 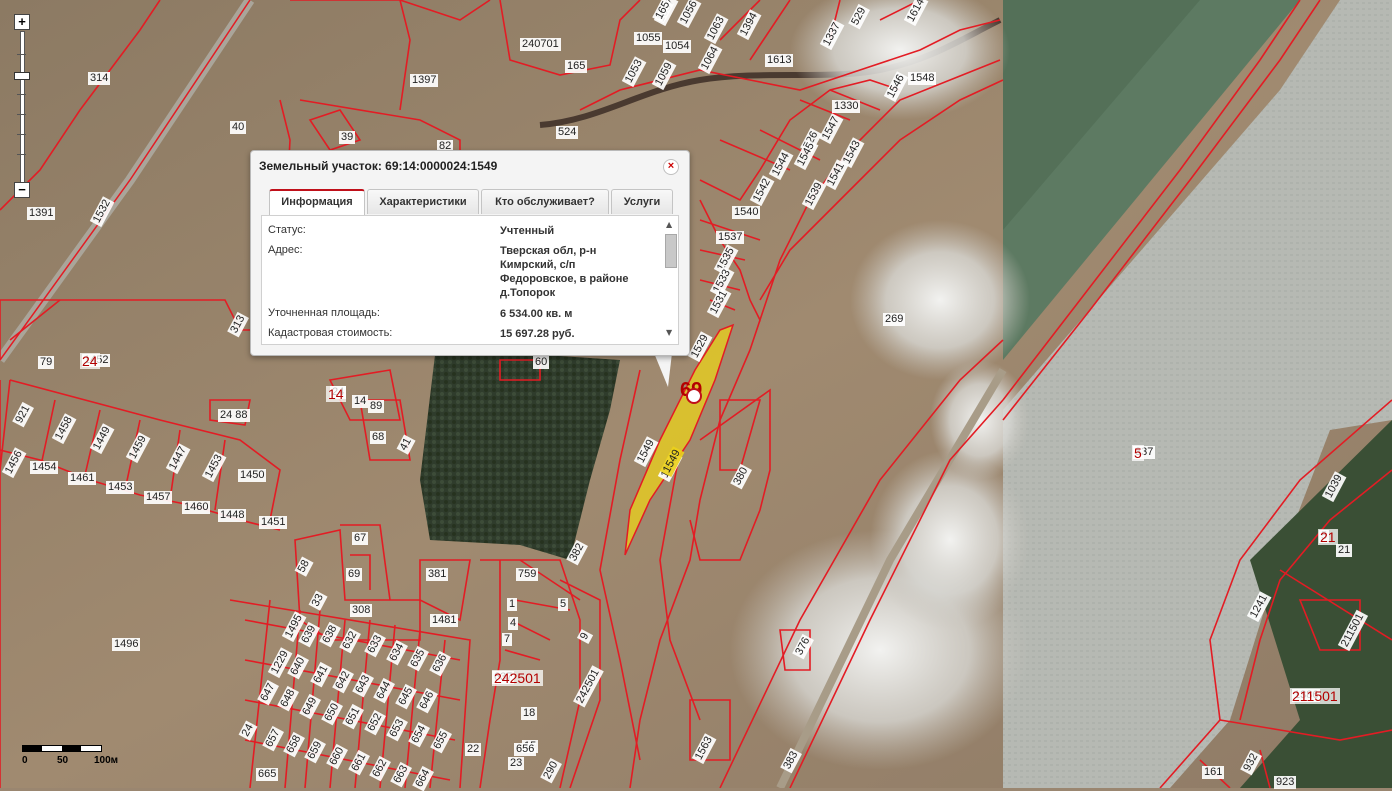 I want to click on scale-label-100: 100м, so click(x=106, y=760).